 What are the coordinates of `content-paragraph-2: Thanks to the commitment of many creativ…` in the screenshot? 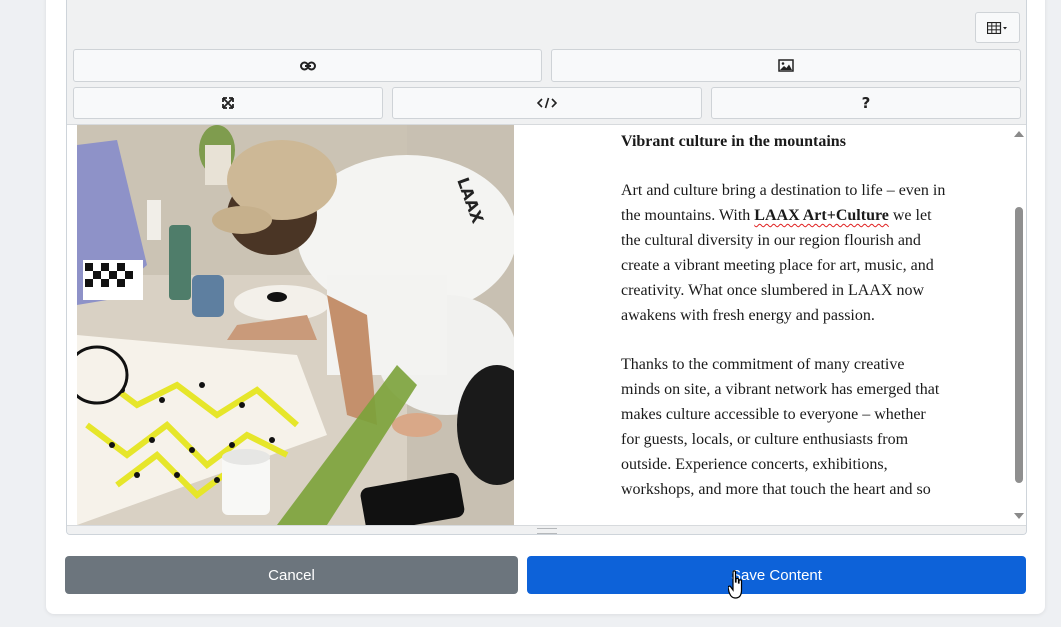 It's located at (780, 427).